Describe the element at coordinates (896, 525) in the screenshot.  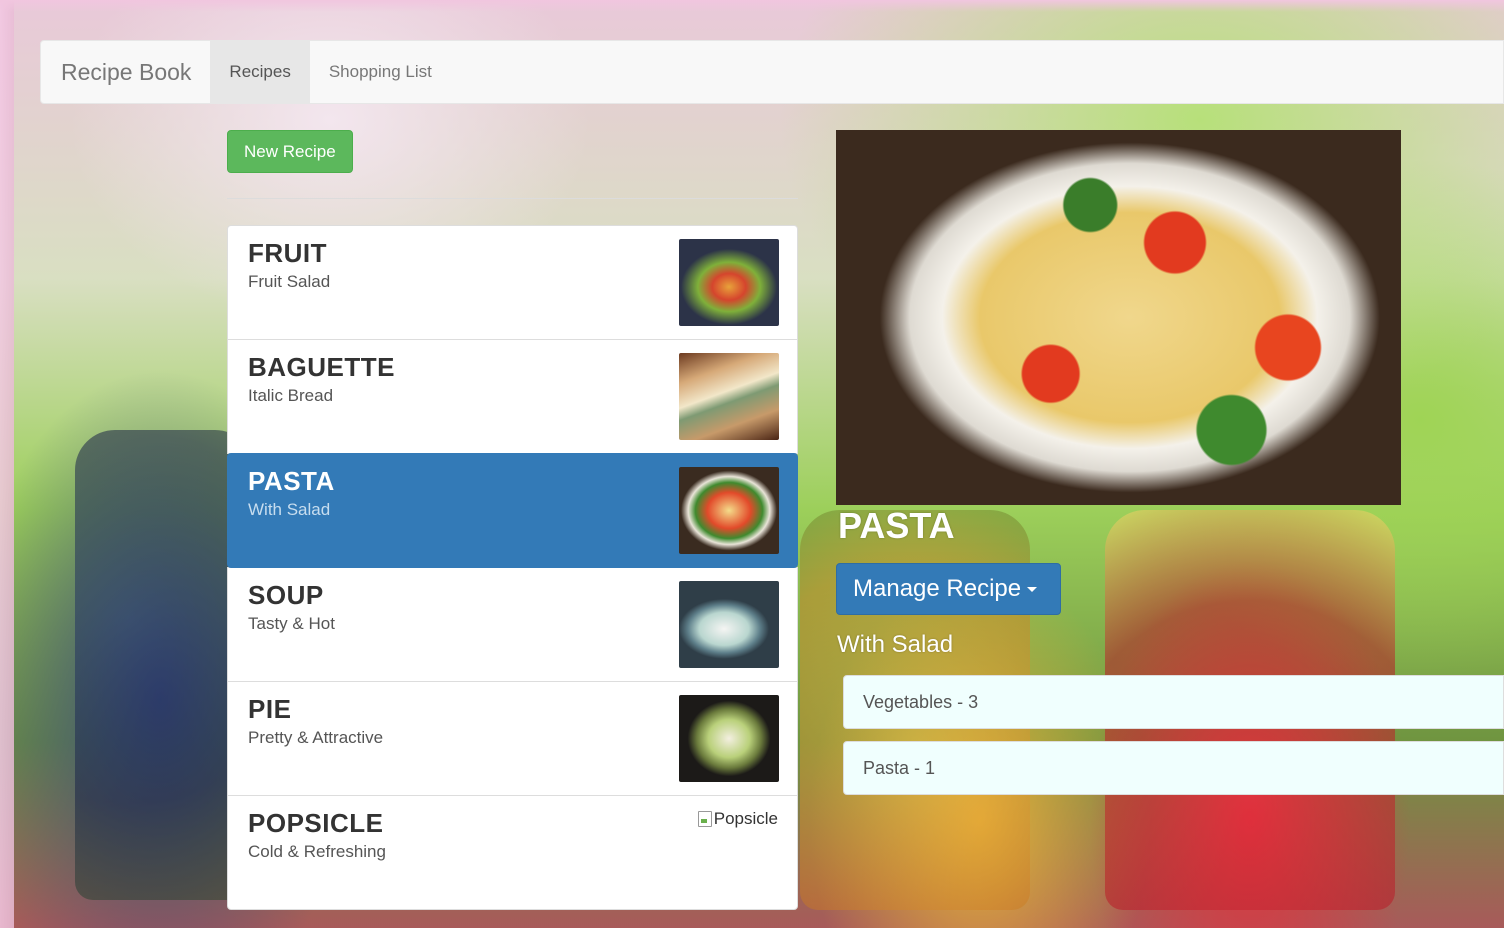
I see `recipe-detail-title: PASTA` at that location.